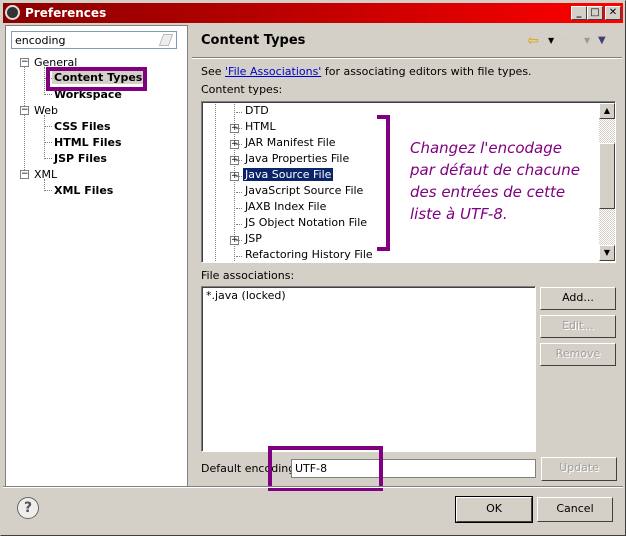 The width and height of the screenshot is (626, 536). Describe the element at coordinates (551, 40) in the screenshot. I see `back-menu-icon: ▼` at that location.